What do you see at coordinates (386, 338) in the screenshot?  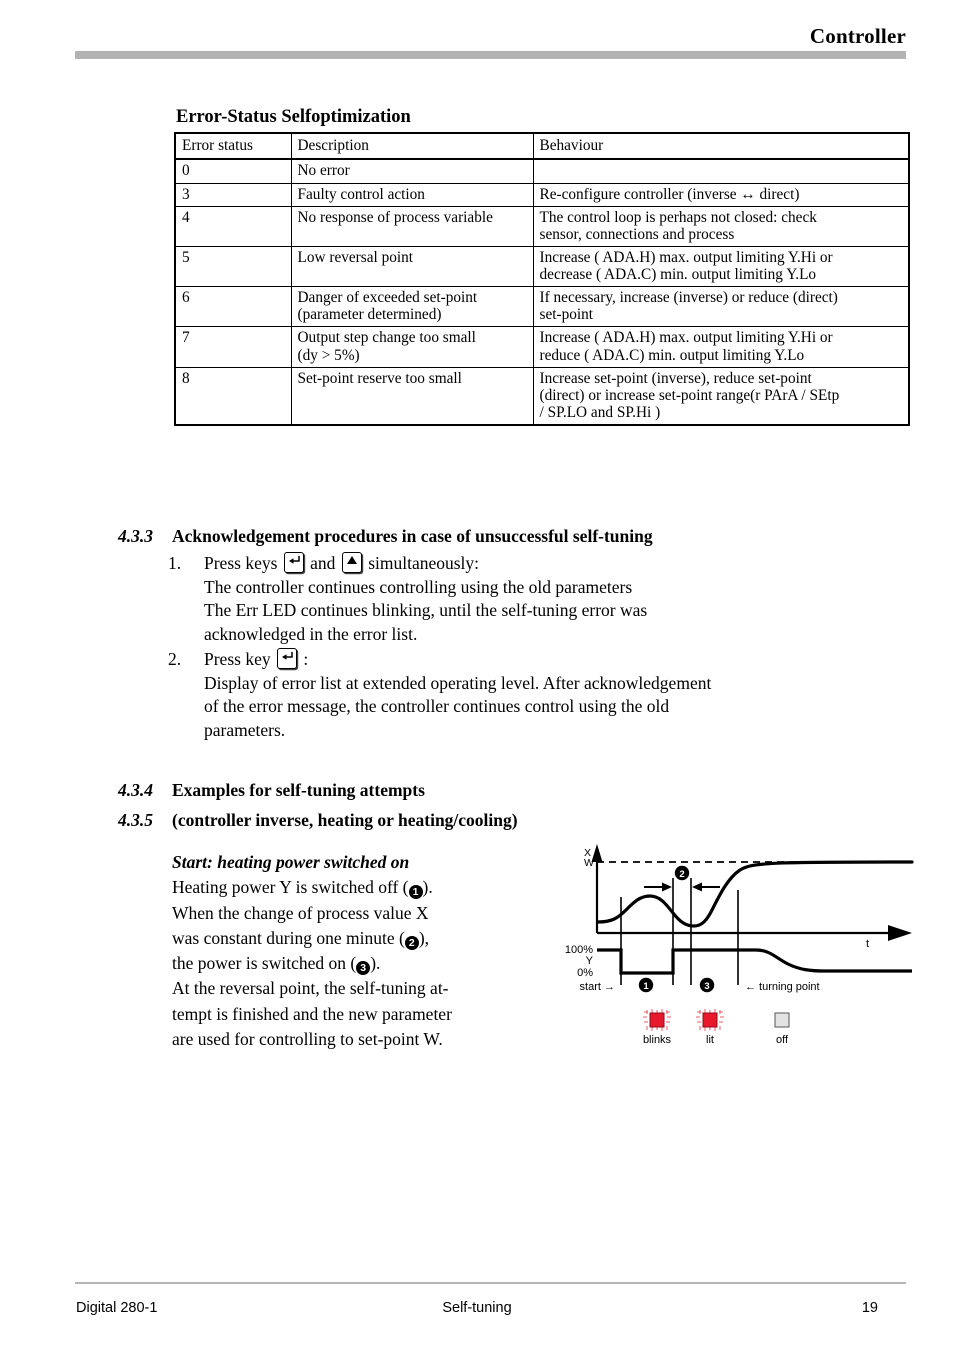 I see `cell-line: Output step change too small` at bounding box center [386, 338].